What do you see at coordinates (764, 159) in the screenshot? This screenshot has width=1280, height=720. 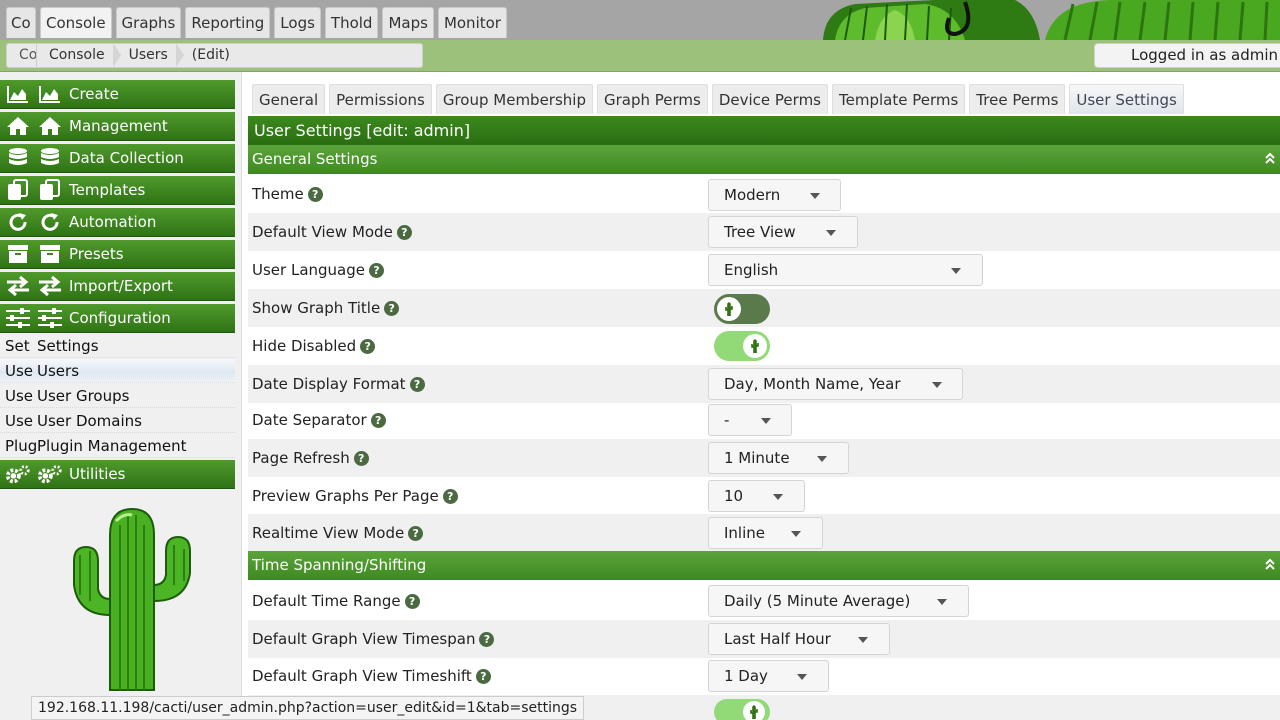 I see `section-general-settings: General Settings` at bounding box center [764, 159].